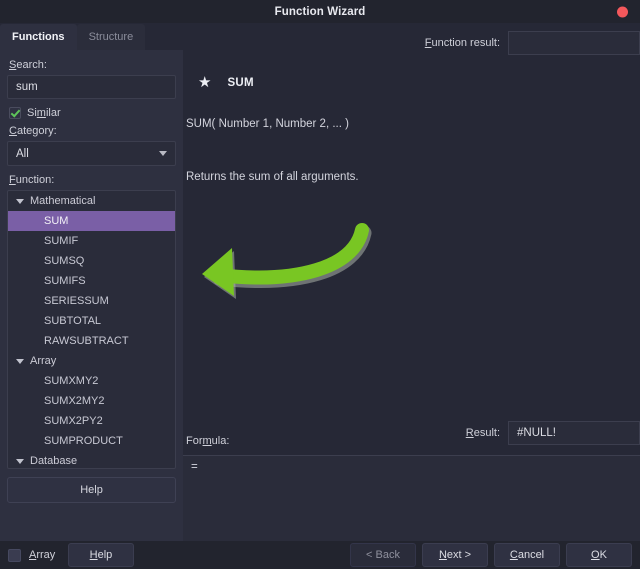  I want to click on close-icon, so click(622, 11).